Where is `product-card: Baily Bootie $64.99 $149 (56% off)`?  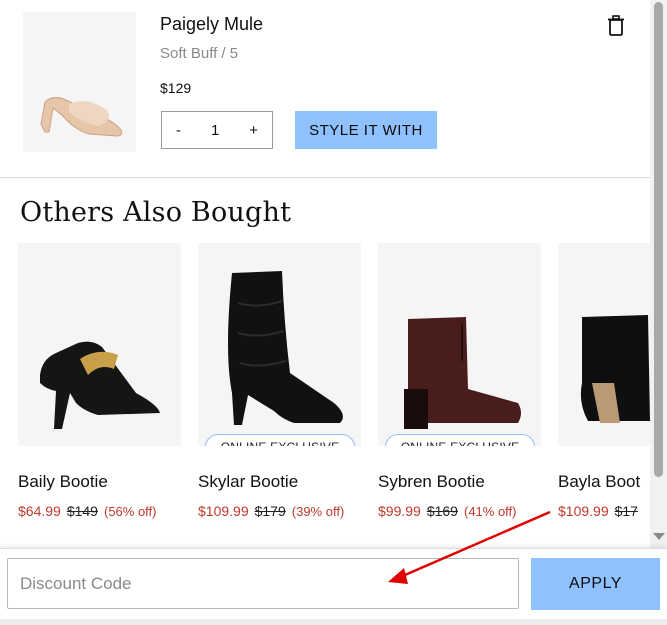 product-card: Baily Bootie $64.99 $149 (56% off) is located at coordinates (99, 381).